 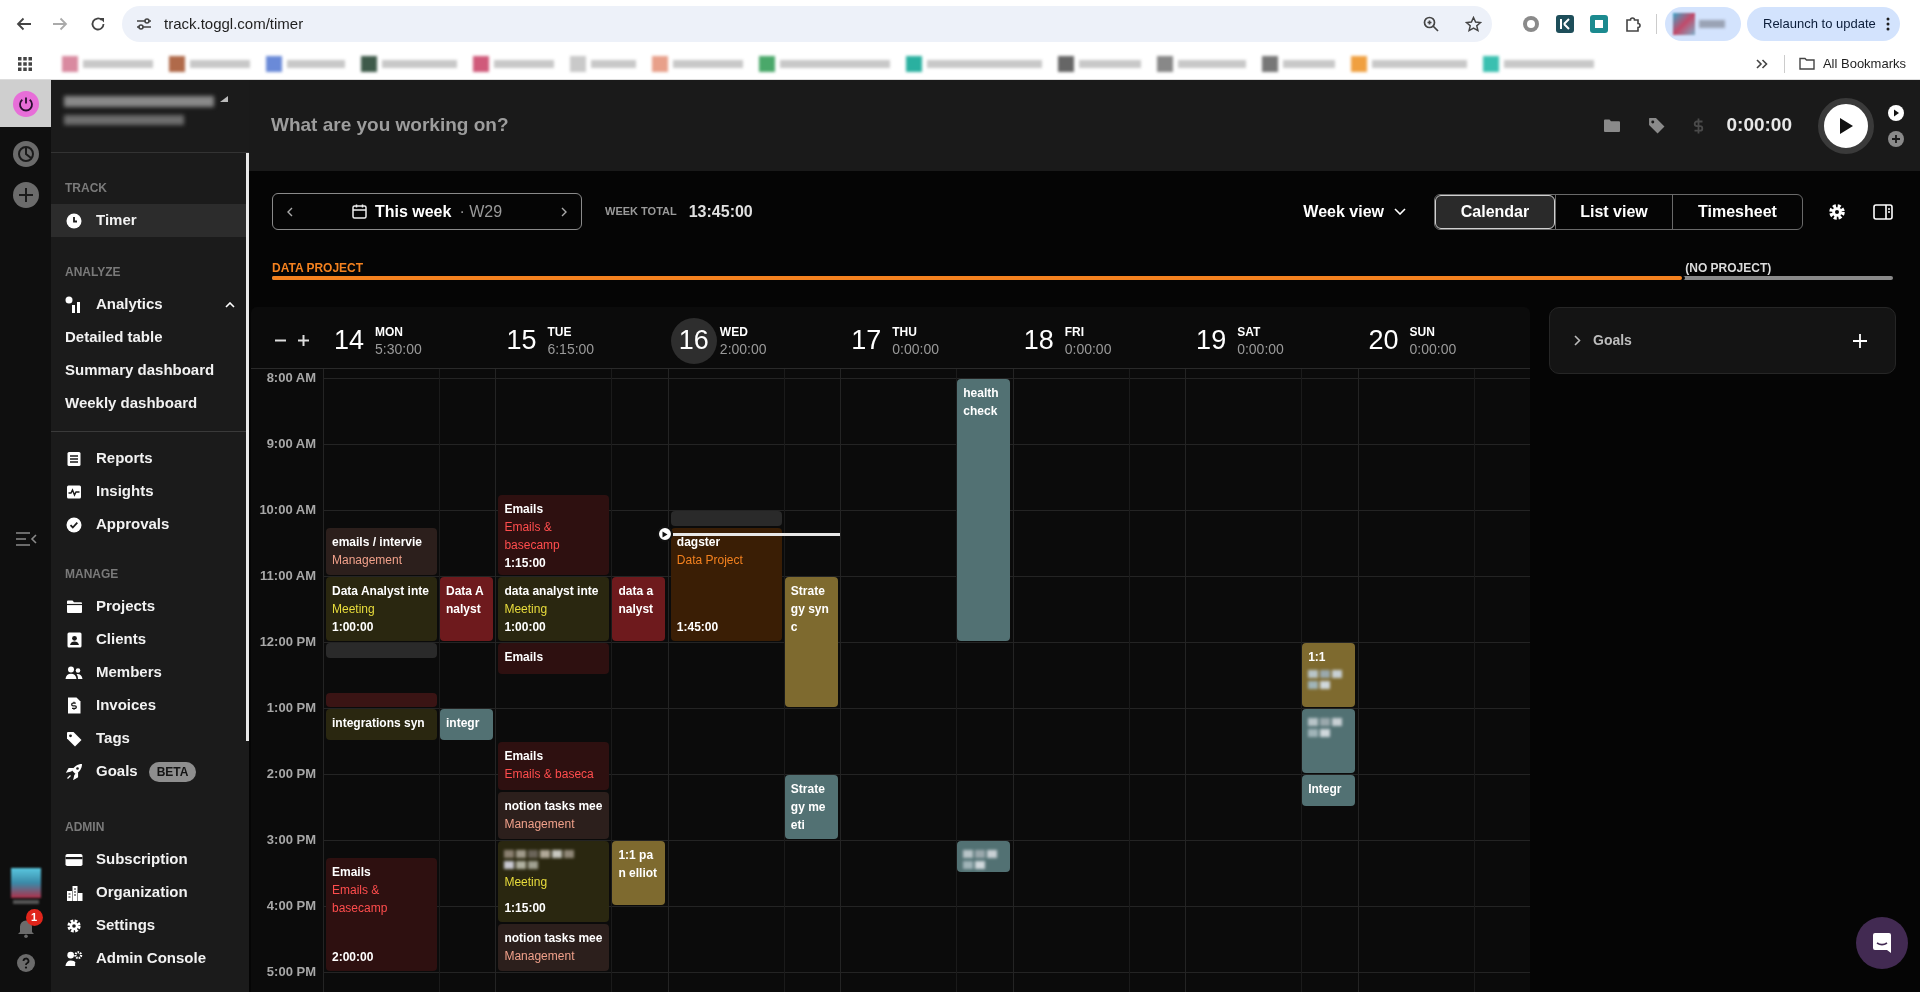 What do you see at coordinates (25, 103) in the screenshot?
I see `power-button` at bounding box center [25, 103].